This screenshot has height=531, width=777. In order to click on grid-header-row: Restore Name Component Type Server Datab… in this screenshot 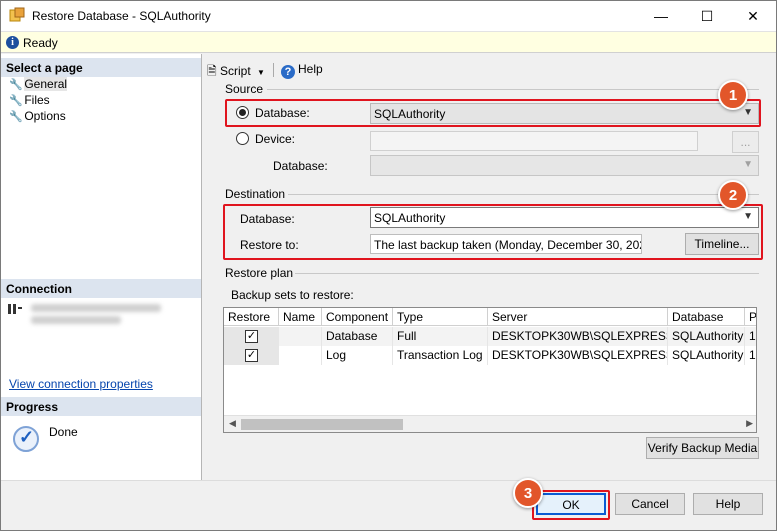, I will do `click(490, 317)`.